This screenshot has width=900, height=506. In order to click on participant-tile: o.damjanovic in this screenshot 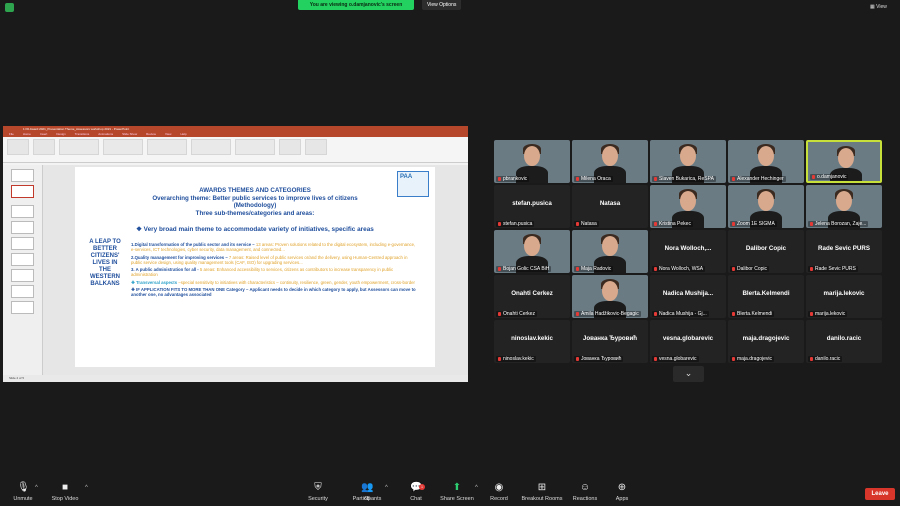, I will do `click(844, 161)`.